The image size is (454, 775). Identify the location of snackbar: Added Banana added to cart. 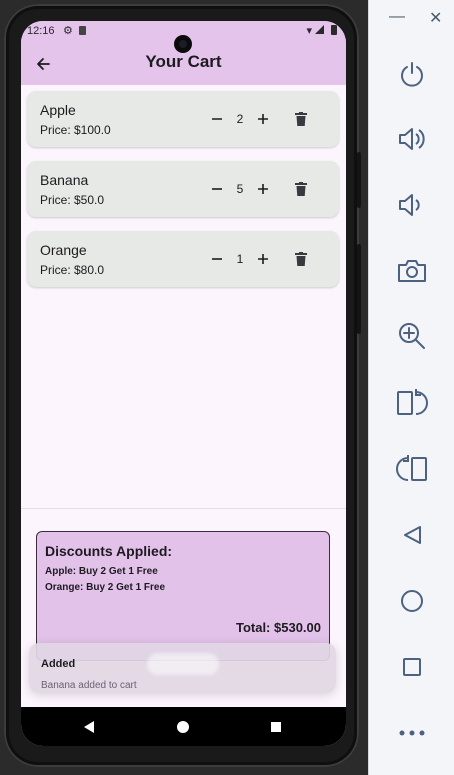
(182, 668).